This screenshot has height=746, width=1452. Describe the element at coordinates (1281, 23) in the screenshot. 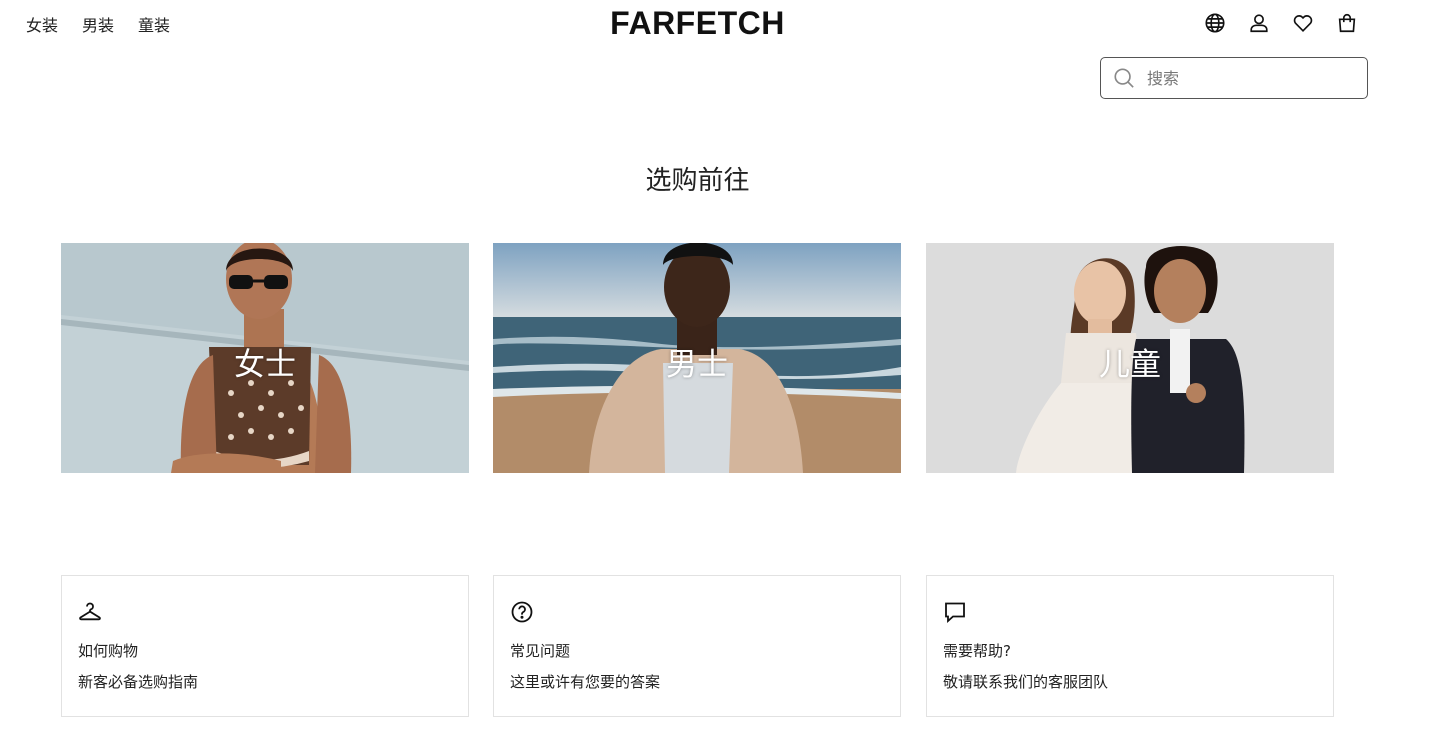

I see `header-icons` at that location.